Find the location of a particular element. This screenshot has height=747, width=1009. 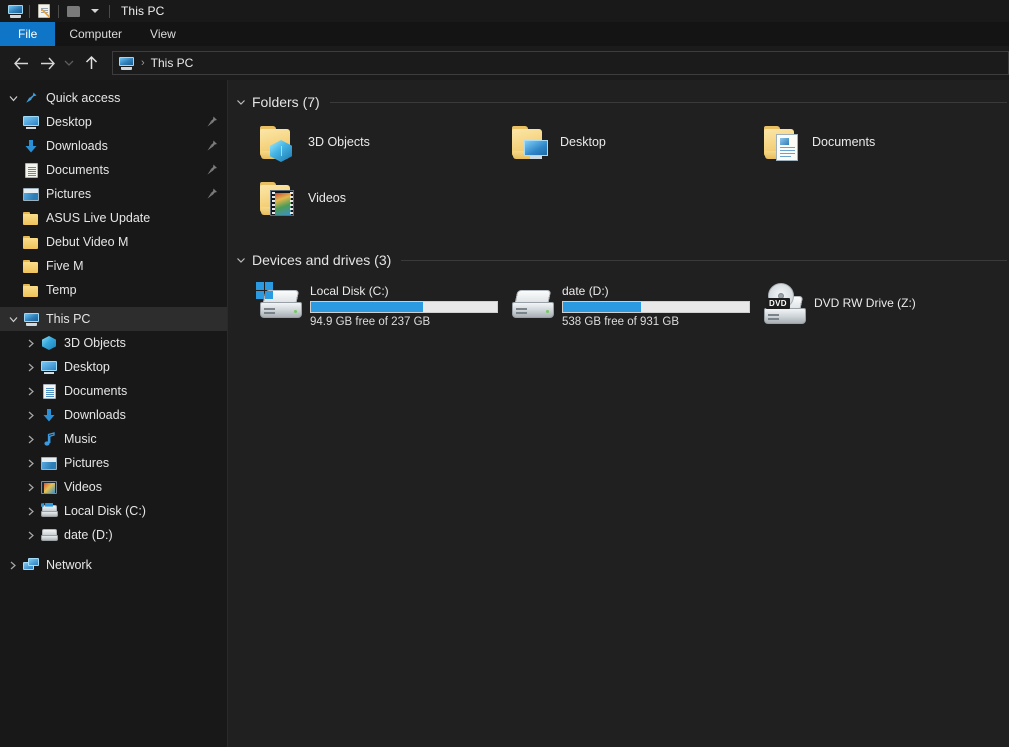

new-folder-icon is located at coordinates (73, 11).